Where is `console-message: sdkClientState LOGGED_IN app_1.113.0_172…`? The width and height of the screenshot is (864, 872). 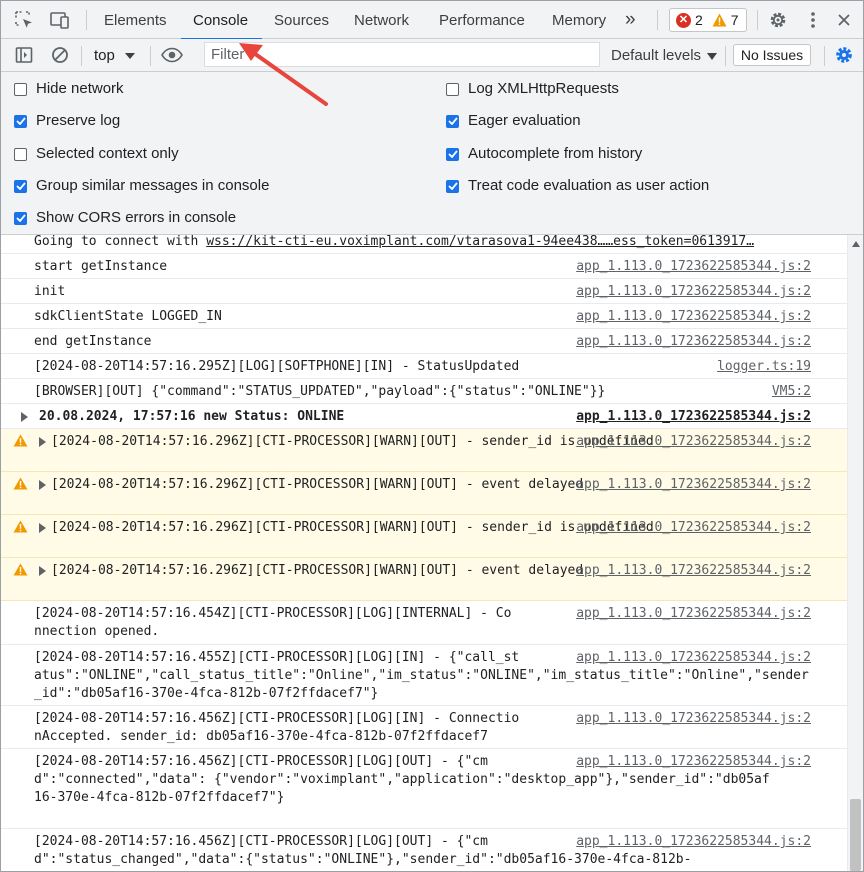
console-message: sdkClientState LOGGED_IN app_1.113.0_172… is located at coordinates (424, 316).